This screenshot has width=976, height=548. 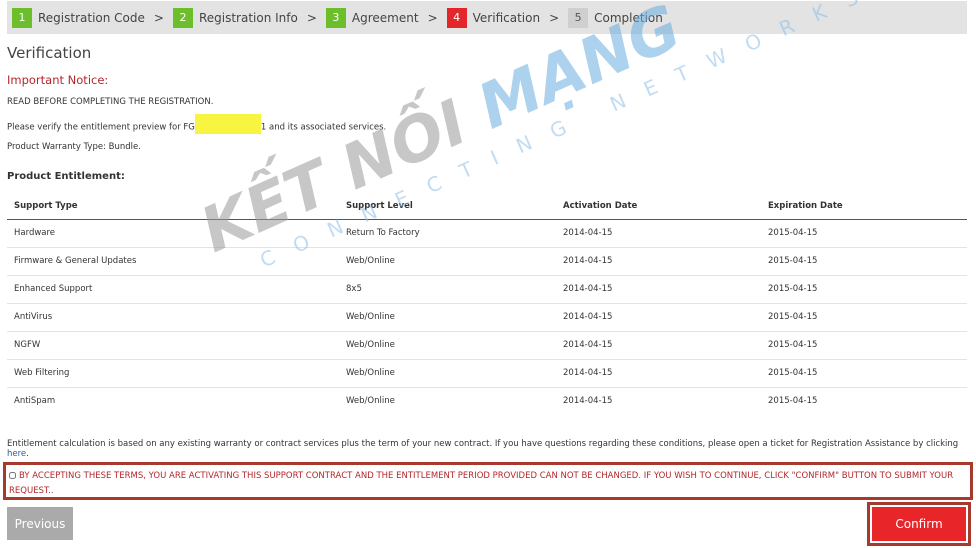 What do you see at coordinates (456, 17) in the screenshot?
I see `step-number: 4` at bounding box center [456, 17].